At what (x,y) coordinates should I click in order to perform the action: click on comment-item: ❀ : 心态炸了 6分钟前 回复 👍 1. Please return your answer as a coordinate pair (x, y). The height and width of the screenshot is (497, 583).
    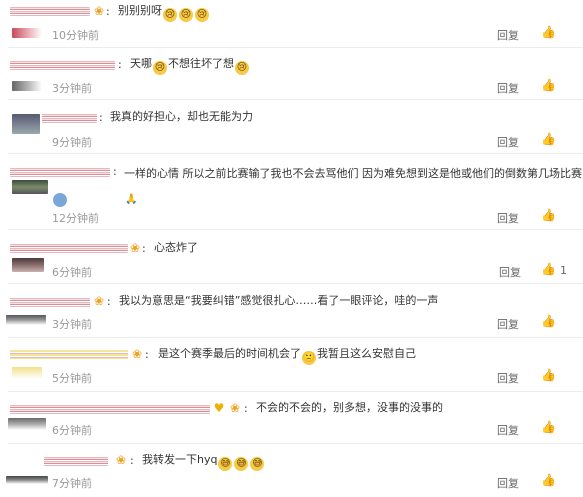
    Looking at the image, I should click on (291, 257).